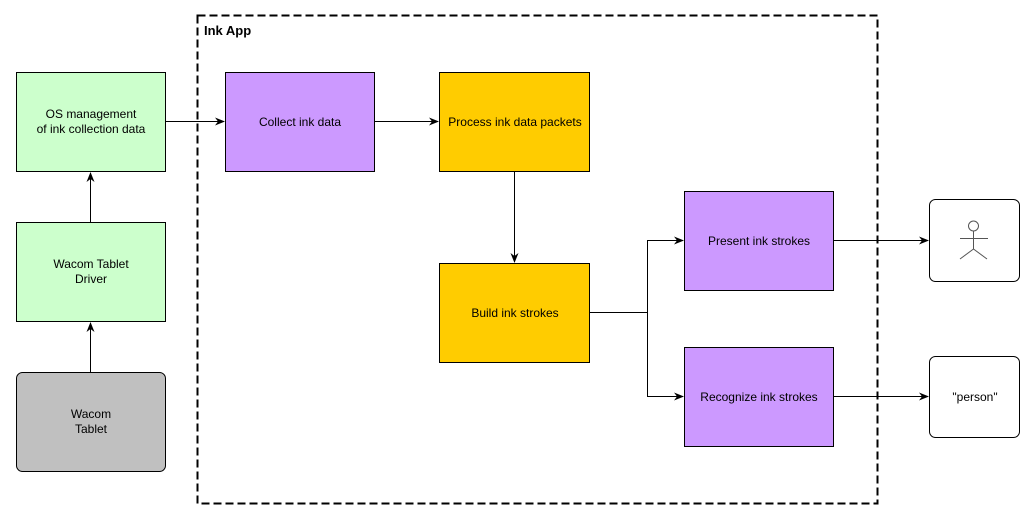 The image size is (1034, 520). What do you see at coordinates (91, 129) in the screenshot?
I see `node-label: of ink collection data` at bounding box center [91, 129].